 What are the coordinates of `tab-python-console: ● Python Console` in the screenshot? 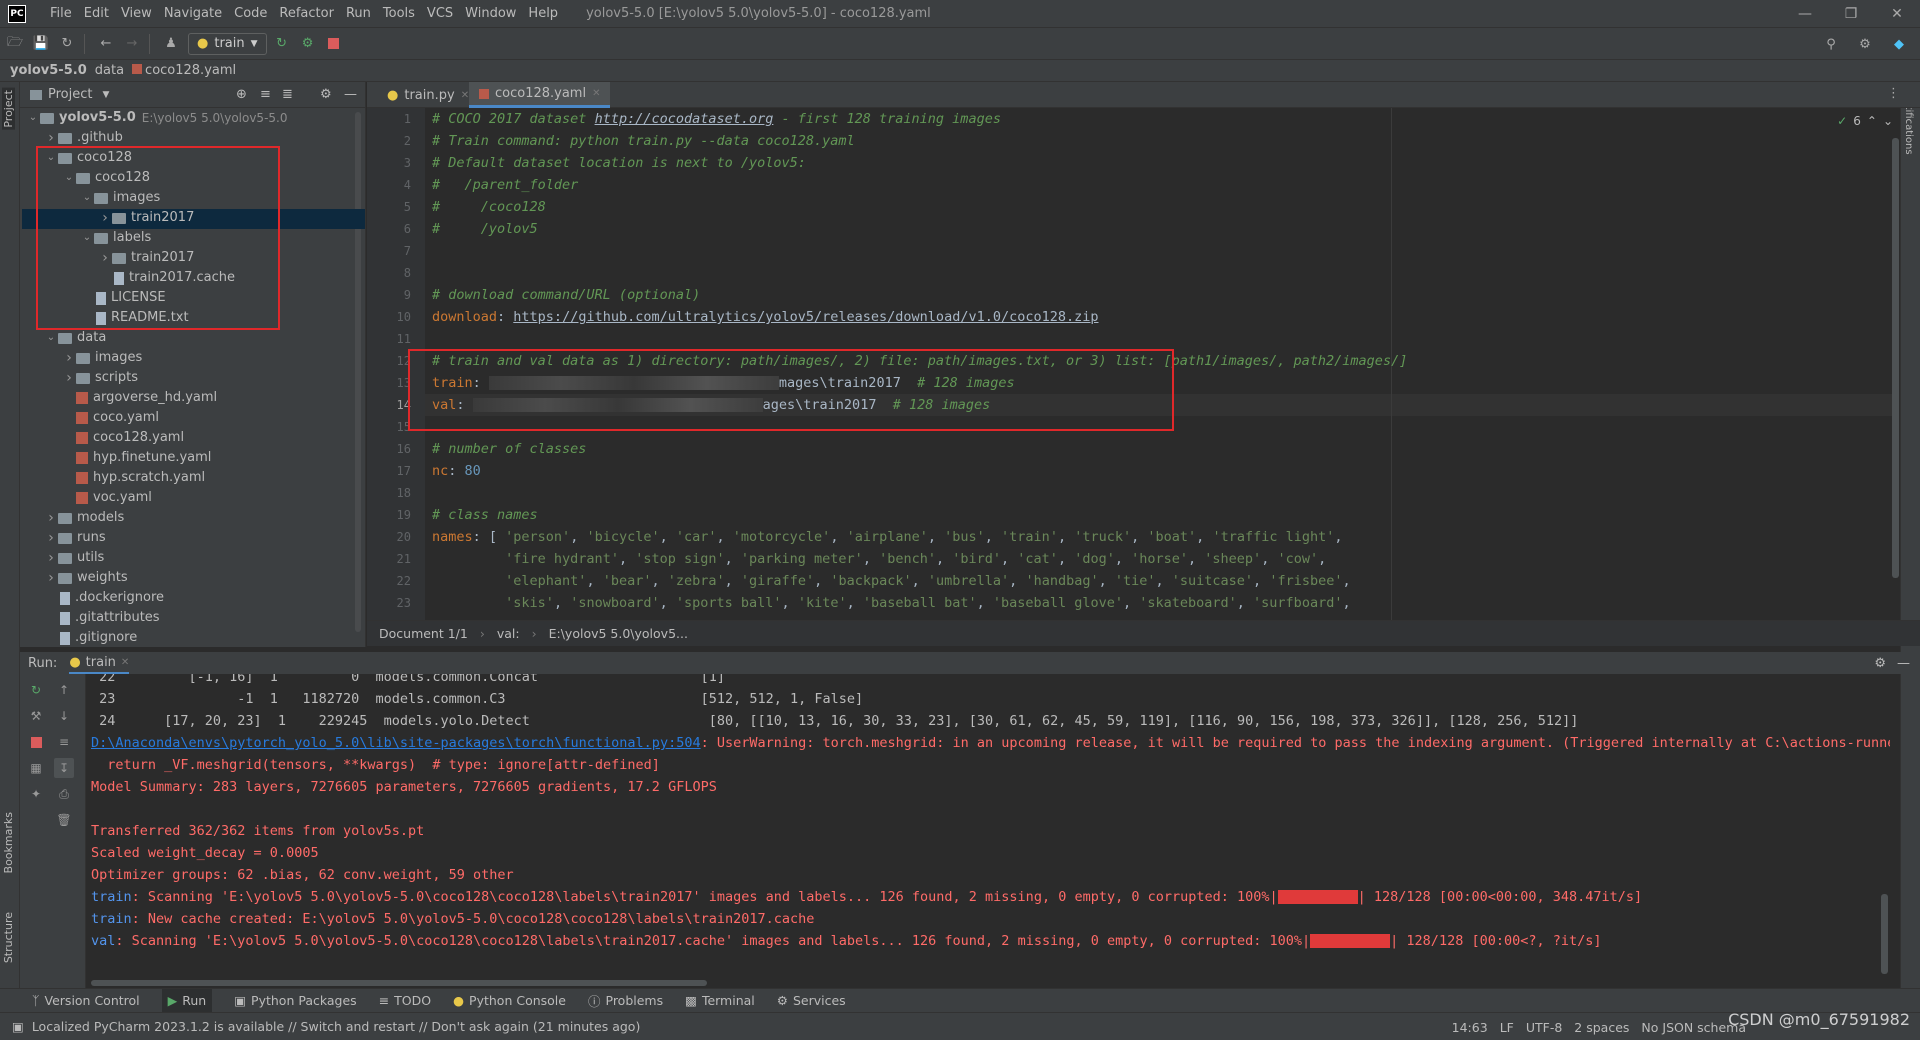 It's located at (509, 1000).